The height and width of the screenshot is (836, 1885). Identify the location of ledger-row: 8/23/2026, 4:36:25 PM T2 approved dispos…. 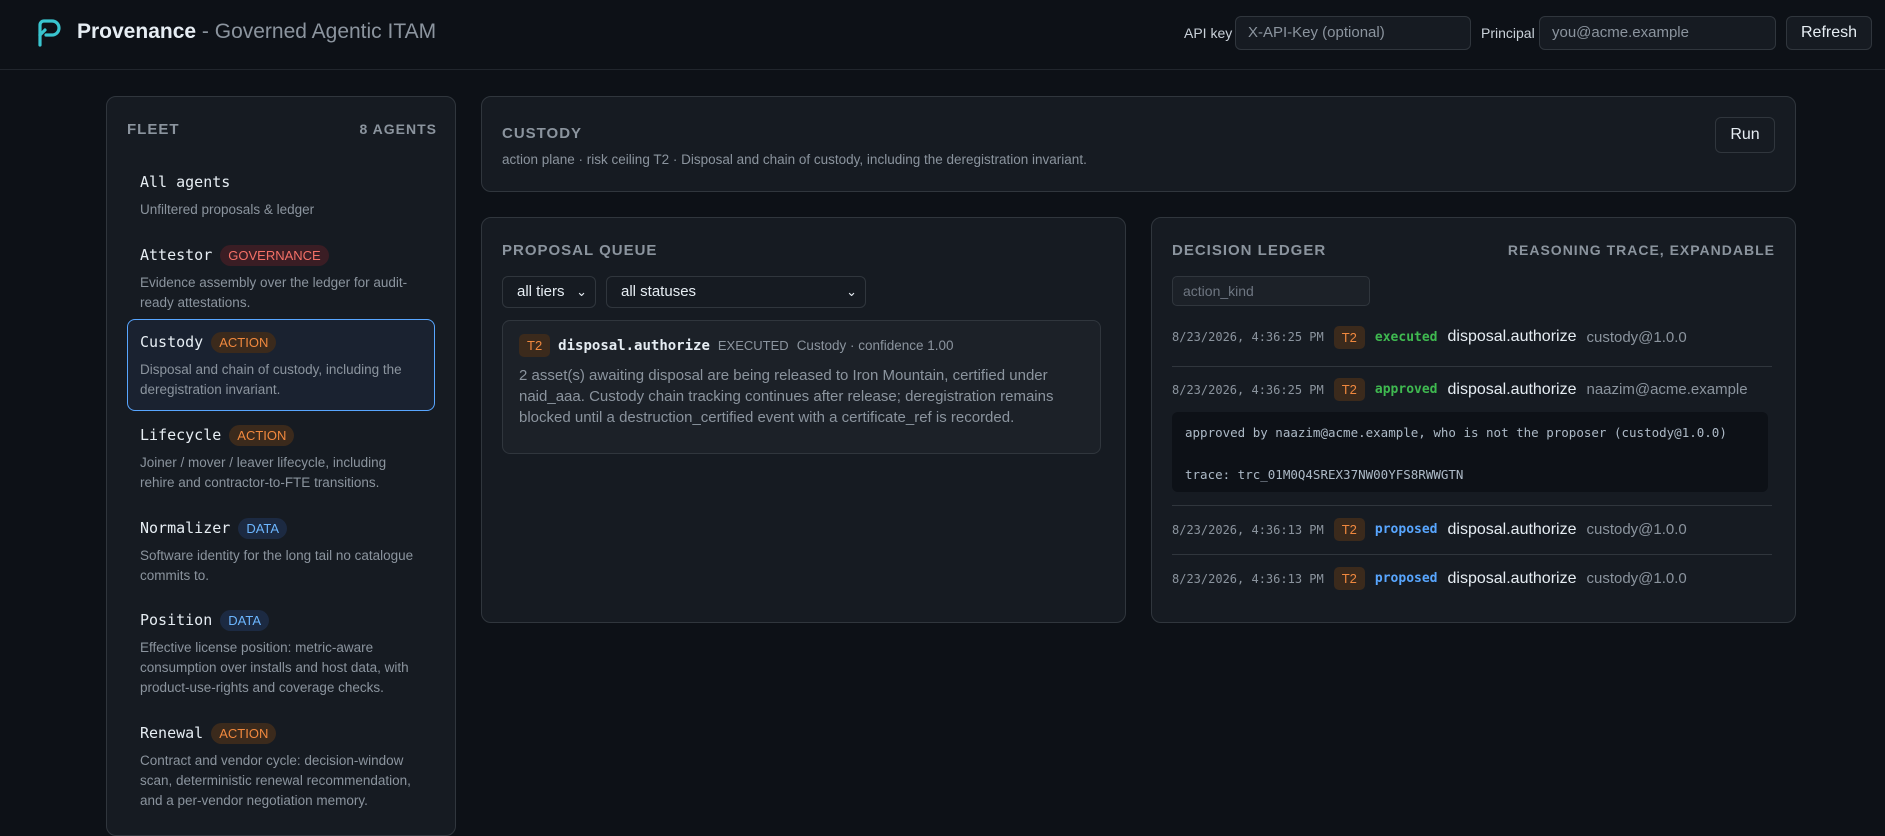
(1472, 386).